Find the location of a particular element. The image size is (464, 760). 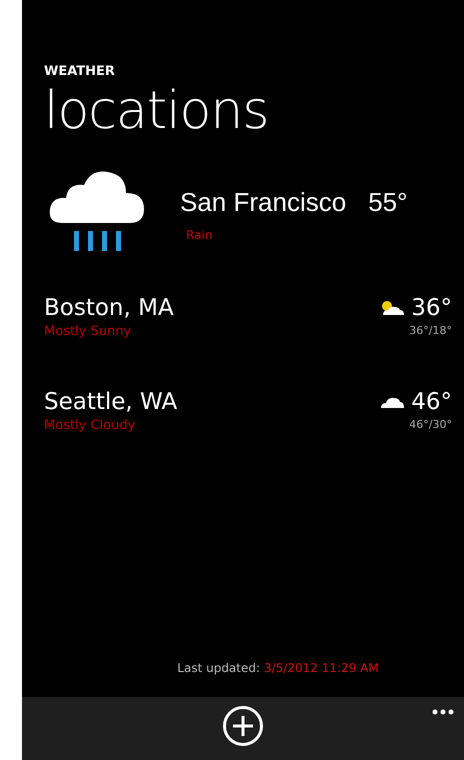

more-icon is located at coordinates (443, 712).